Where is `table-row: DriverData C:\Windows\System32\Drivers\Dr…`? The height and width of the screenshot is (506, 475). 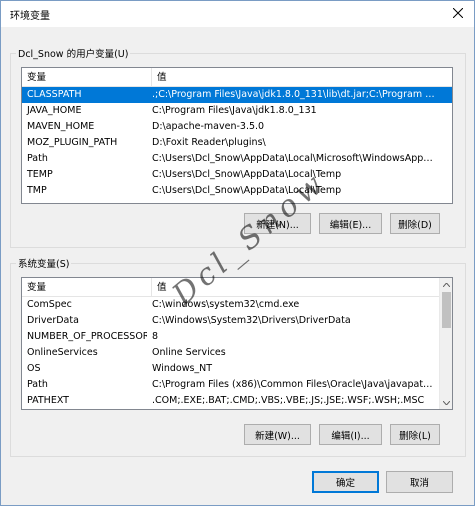 table-row: DriverData C:\Windows\System32\Drivers\Dr… is located at coordinates (231, 321).